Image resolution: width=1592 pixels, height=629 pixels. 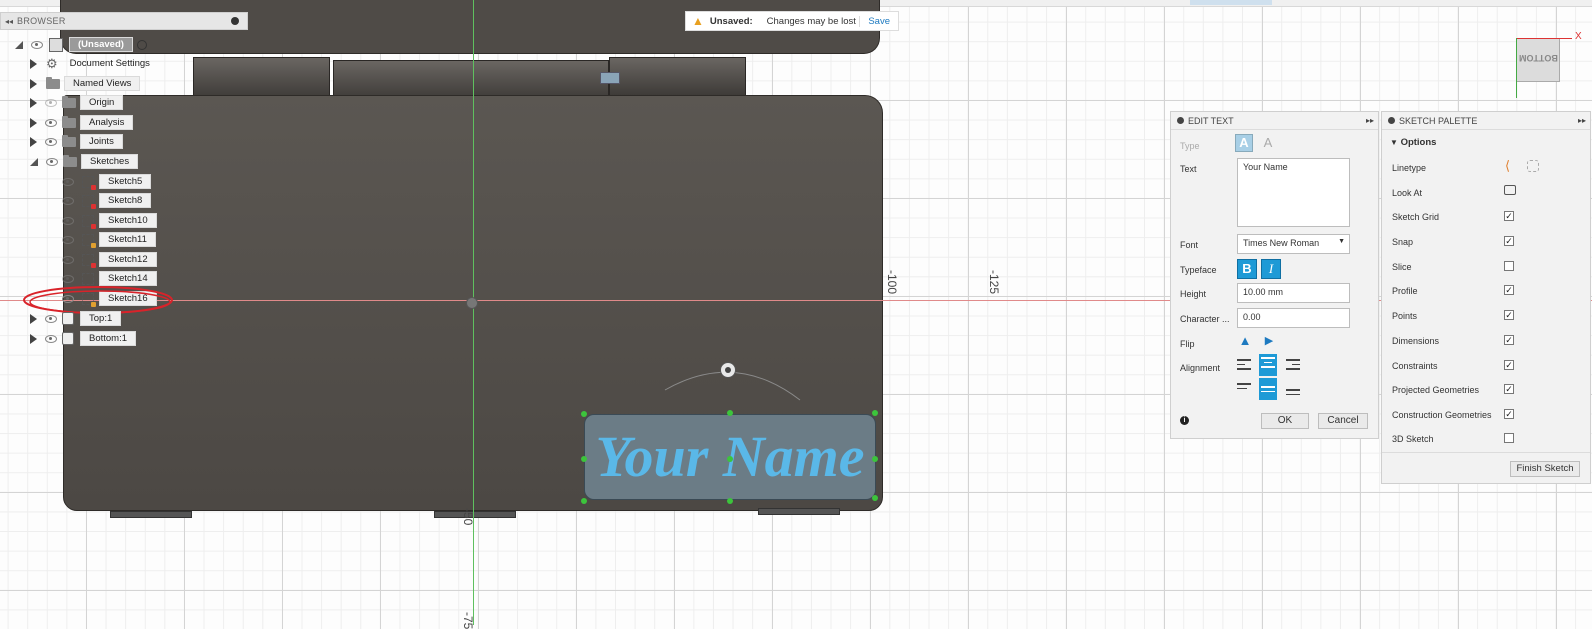 I want to click on browser-item-sketch: Sketch5, so click(x=107, y=182).